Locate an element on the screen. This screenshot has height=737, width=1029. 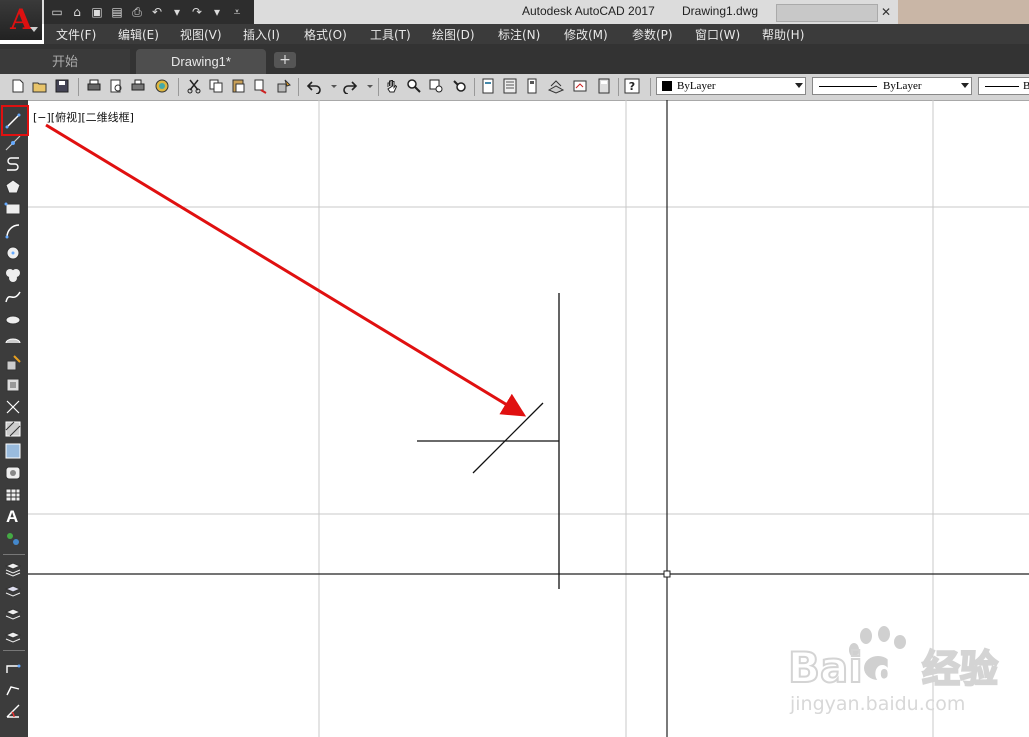
dimension-linear-icon is located at coordinates (13, 667).